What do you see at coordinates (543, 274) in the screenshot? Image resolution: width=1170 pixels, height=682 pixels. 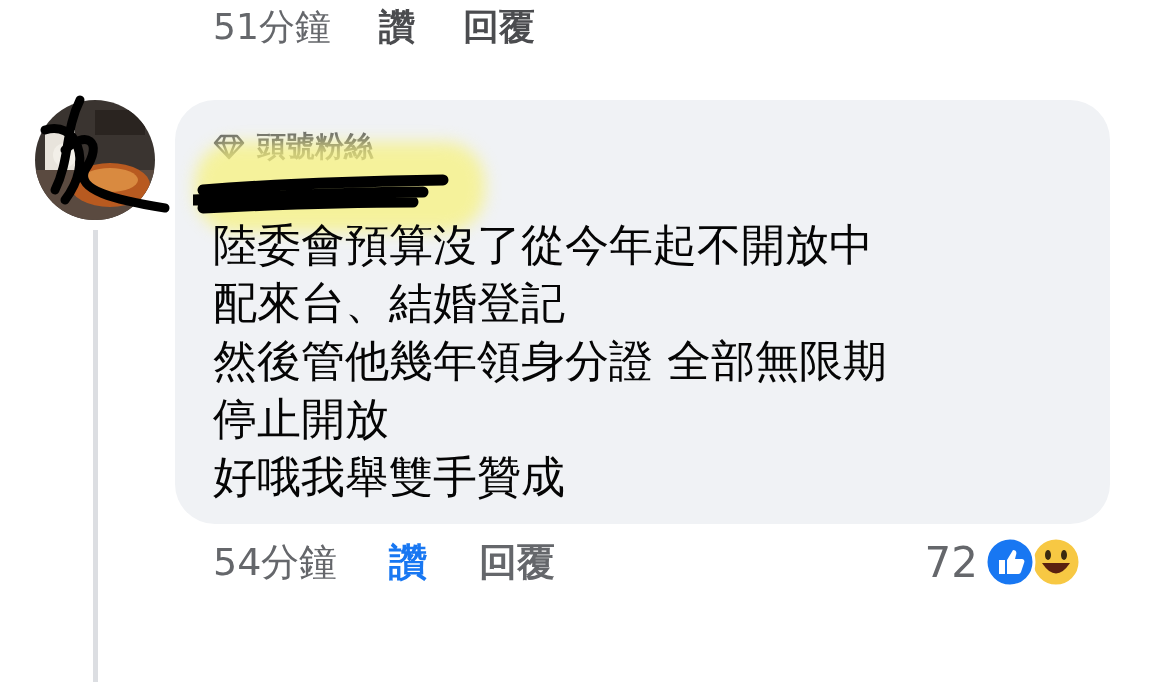 I see `comment-text: 陸委會預算沒了從今年起不開放中配來台、結婚登記` at bounding box center [543, 274].